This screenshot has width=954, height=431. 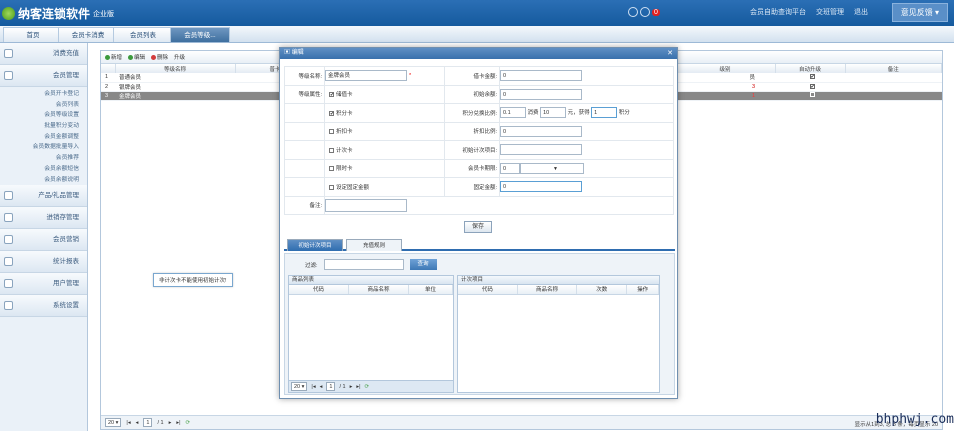 I want to click on sidebar-item: 会员数据批量导入, so click(x=43, y=147).